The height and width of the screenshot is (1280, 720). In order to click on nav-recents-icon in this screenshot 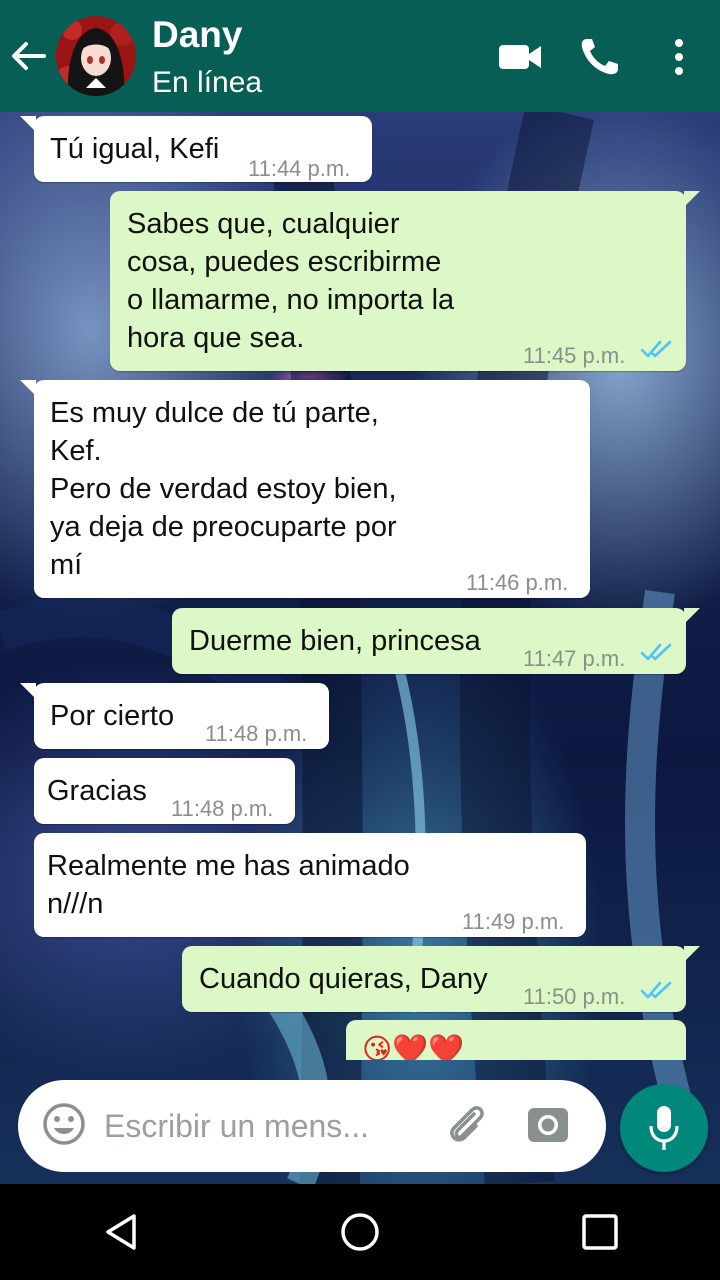, I will do `click(600, 1232)`.